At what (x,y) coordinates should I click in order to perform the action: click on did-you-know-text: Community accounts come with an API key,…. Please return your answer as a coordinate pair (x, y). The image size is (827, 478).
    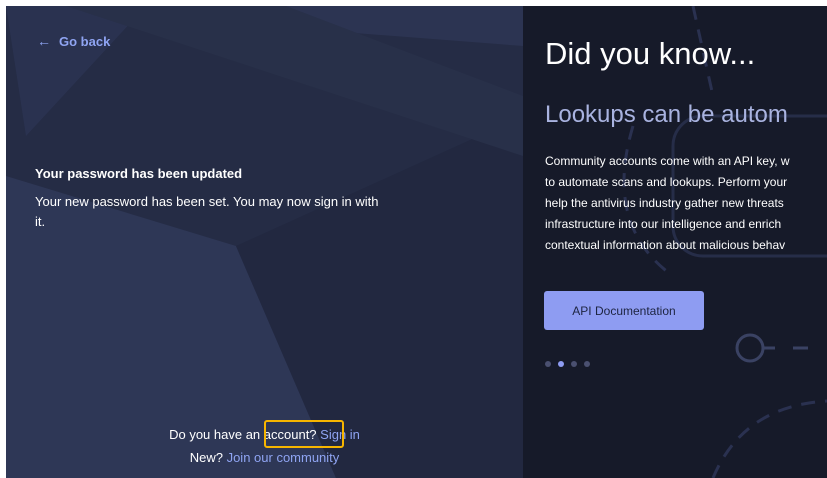
    Looking at the image, I should click on (686, 203).